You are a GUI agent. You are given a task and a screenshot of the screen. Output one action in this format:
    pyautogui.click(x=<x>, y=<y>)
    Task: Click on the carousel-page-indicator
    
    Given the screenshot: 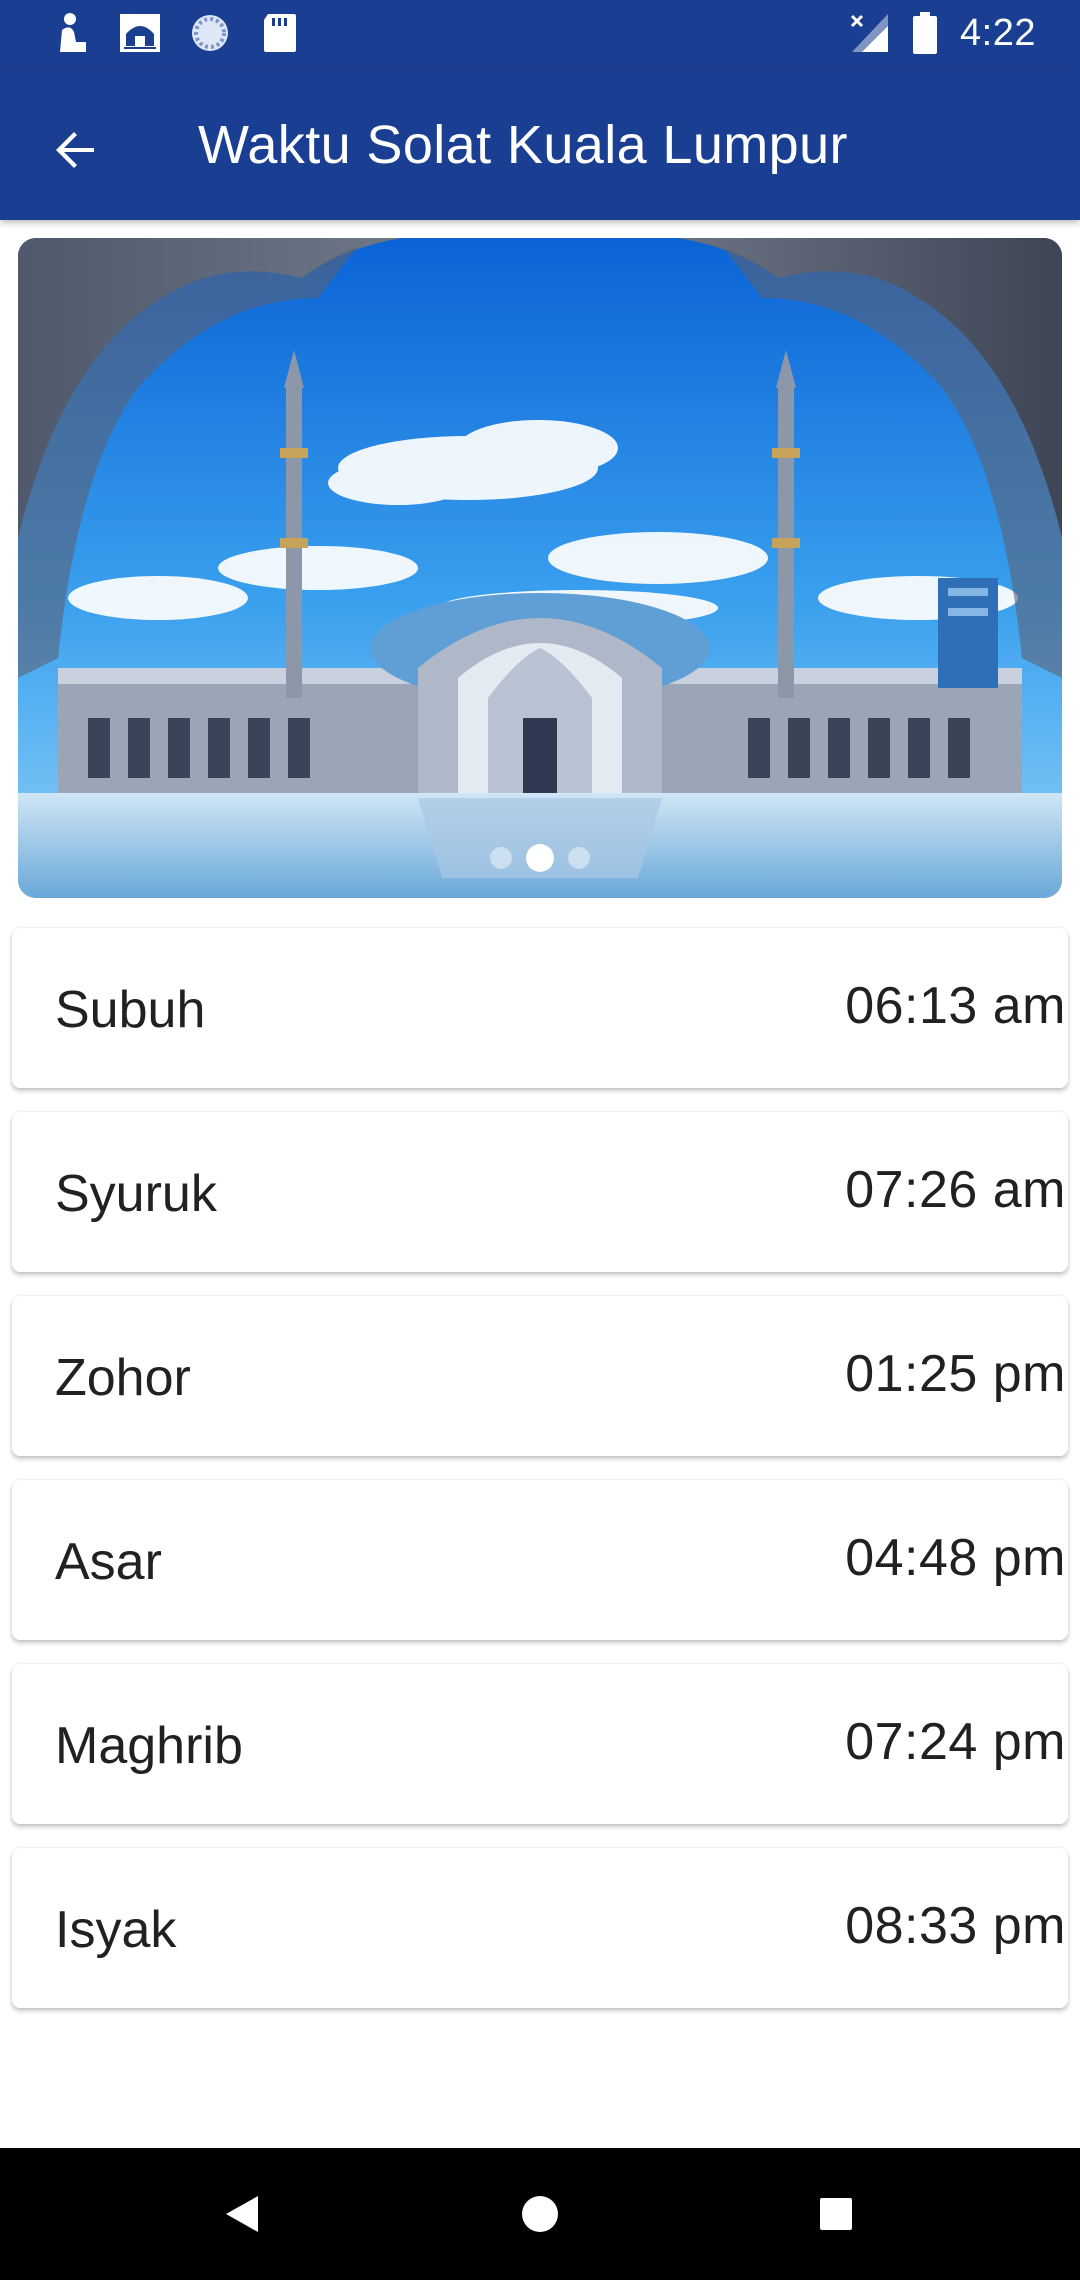 What is the action you would take?
    pyautogui.click(x=540, y=858)
    